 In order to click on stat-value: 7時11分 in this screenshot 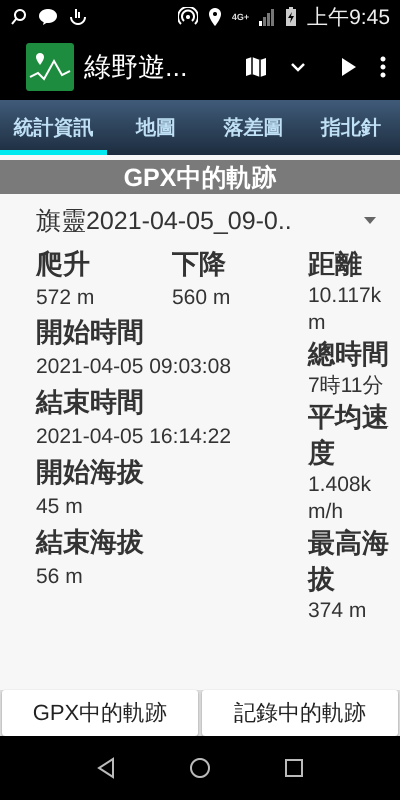, I will do `click(346, 386)`.